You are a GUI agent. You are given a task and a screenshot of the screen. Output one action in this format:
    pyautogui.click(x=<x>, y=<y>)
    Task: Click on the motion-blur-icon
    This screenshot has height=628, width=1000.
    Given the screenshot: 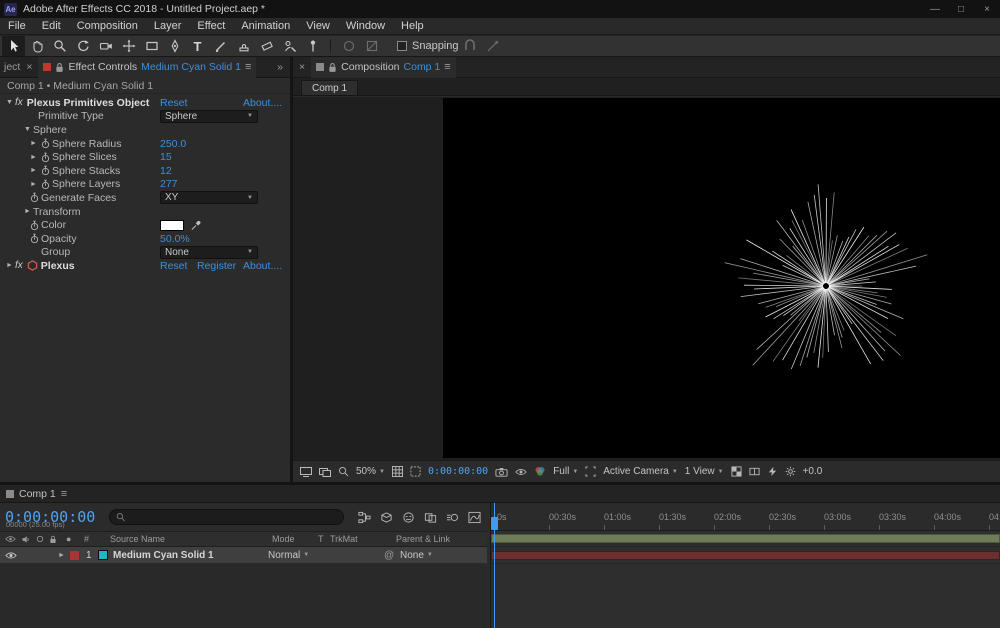 What is the action you would take?
    pyautogui.click(x=452, y=517)
    